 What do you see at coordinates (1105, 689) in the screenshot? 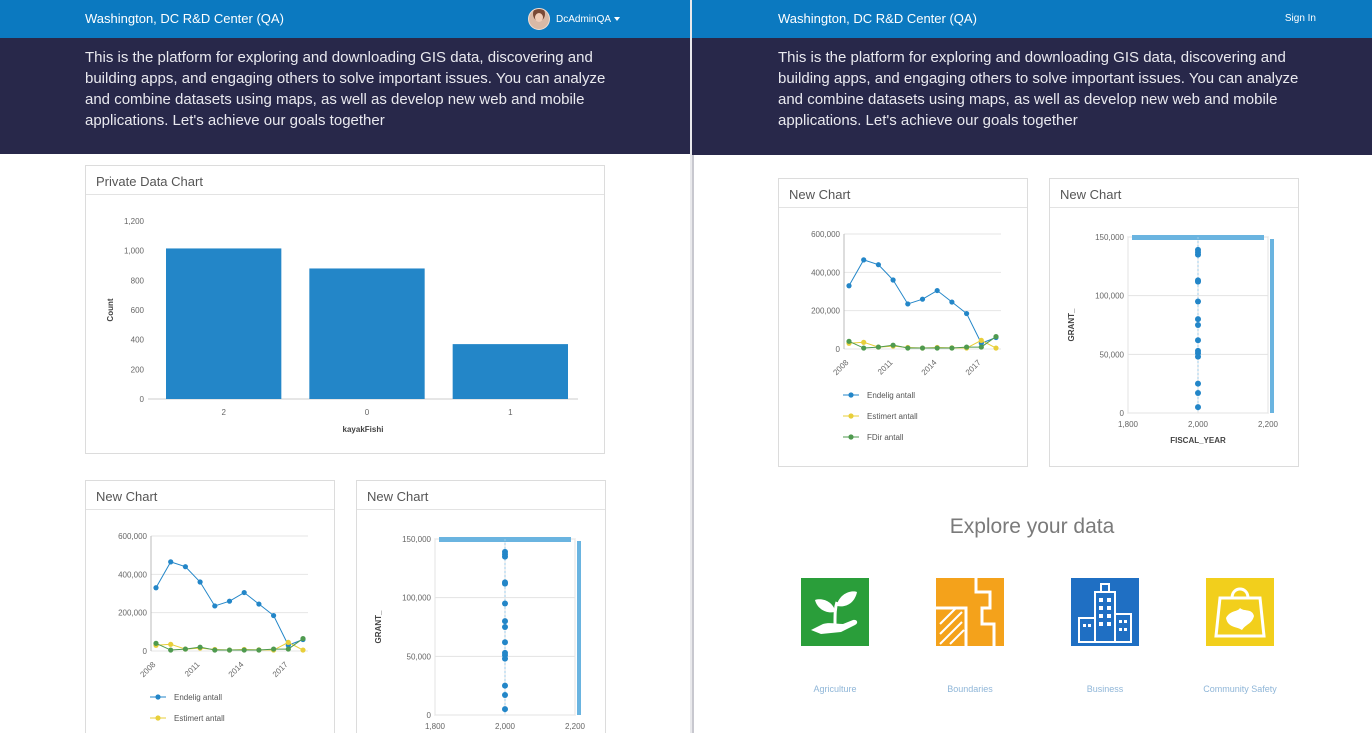
I see `category-label: Business` at bounding box center [1105, 689].